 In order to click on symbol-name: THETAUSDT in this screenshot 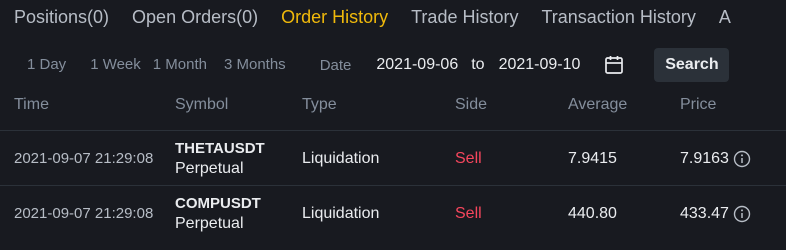, I will do `click(220, 148)`.